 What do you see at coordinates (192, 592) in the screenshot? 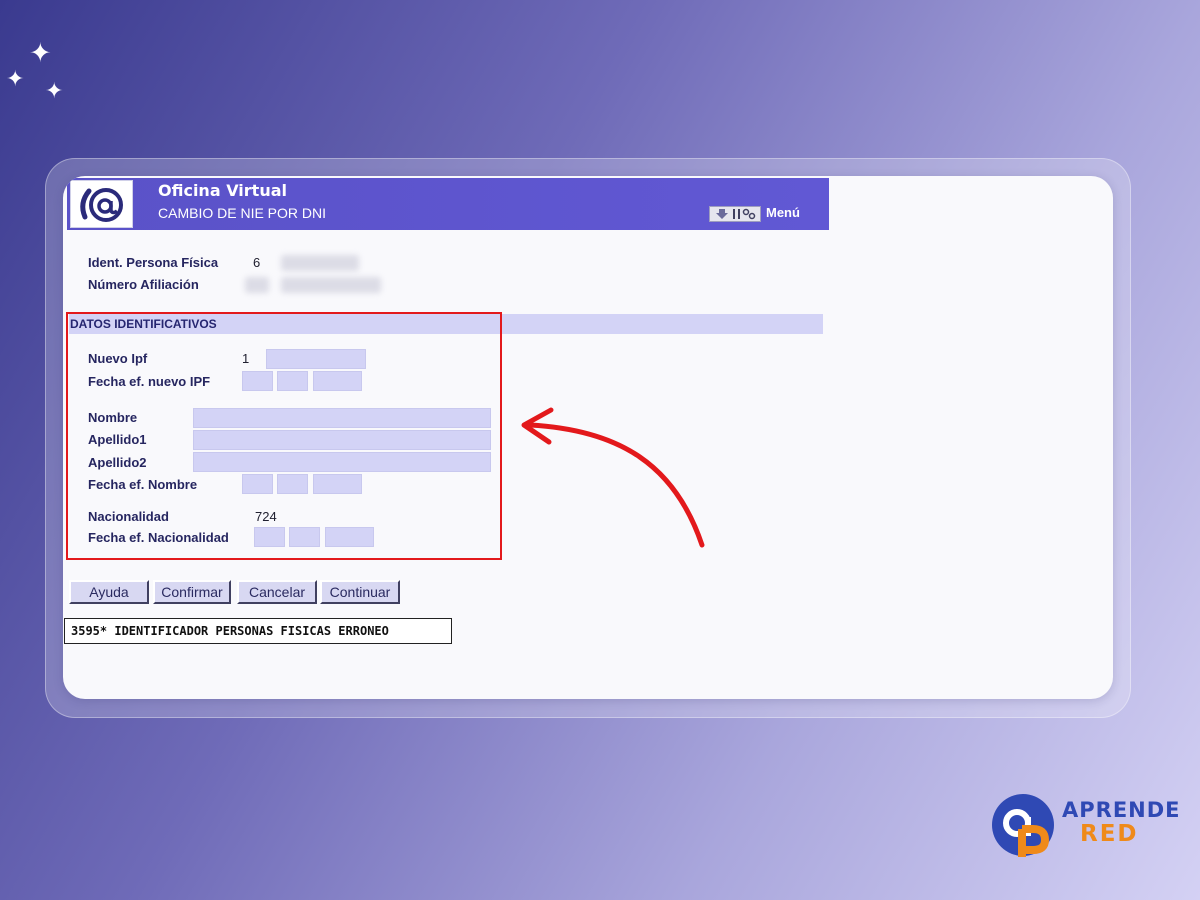
I see `confirmar-button: Confirmar` at bounding box center [192, 592].